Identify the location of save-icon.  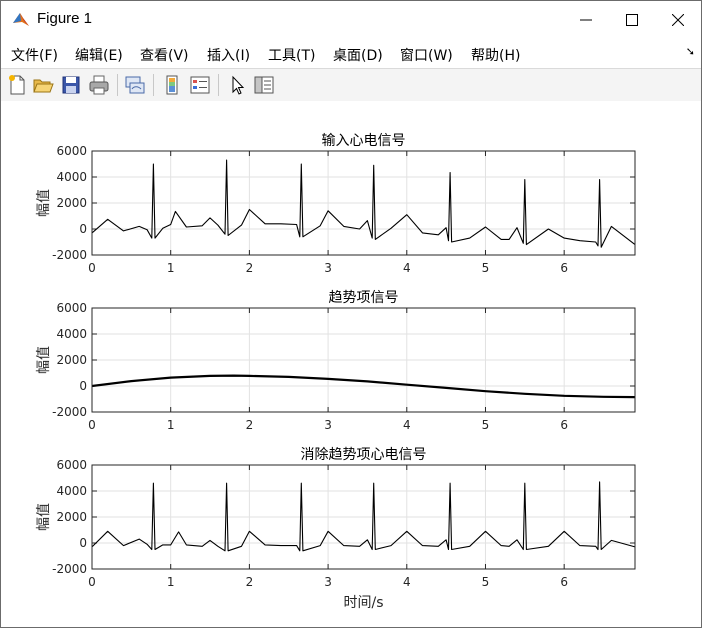
(71, 85).